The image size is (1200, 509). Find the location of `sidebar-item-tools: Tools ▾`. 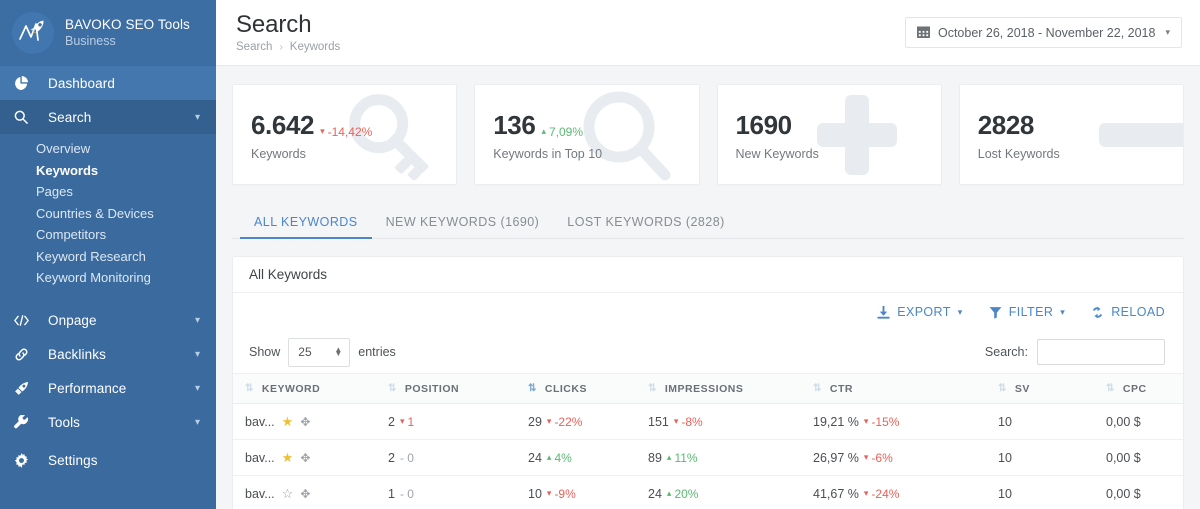

sidebar-item-tools: Tools ▾ is located at coordinates (108, 423).